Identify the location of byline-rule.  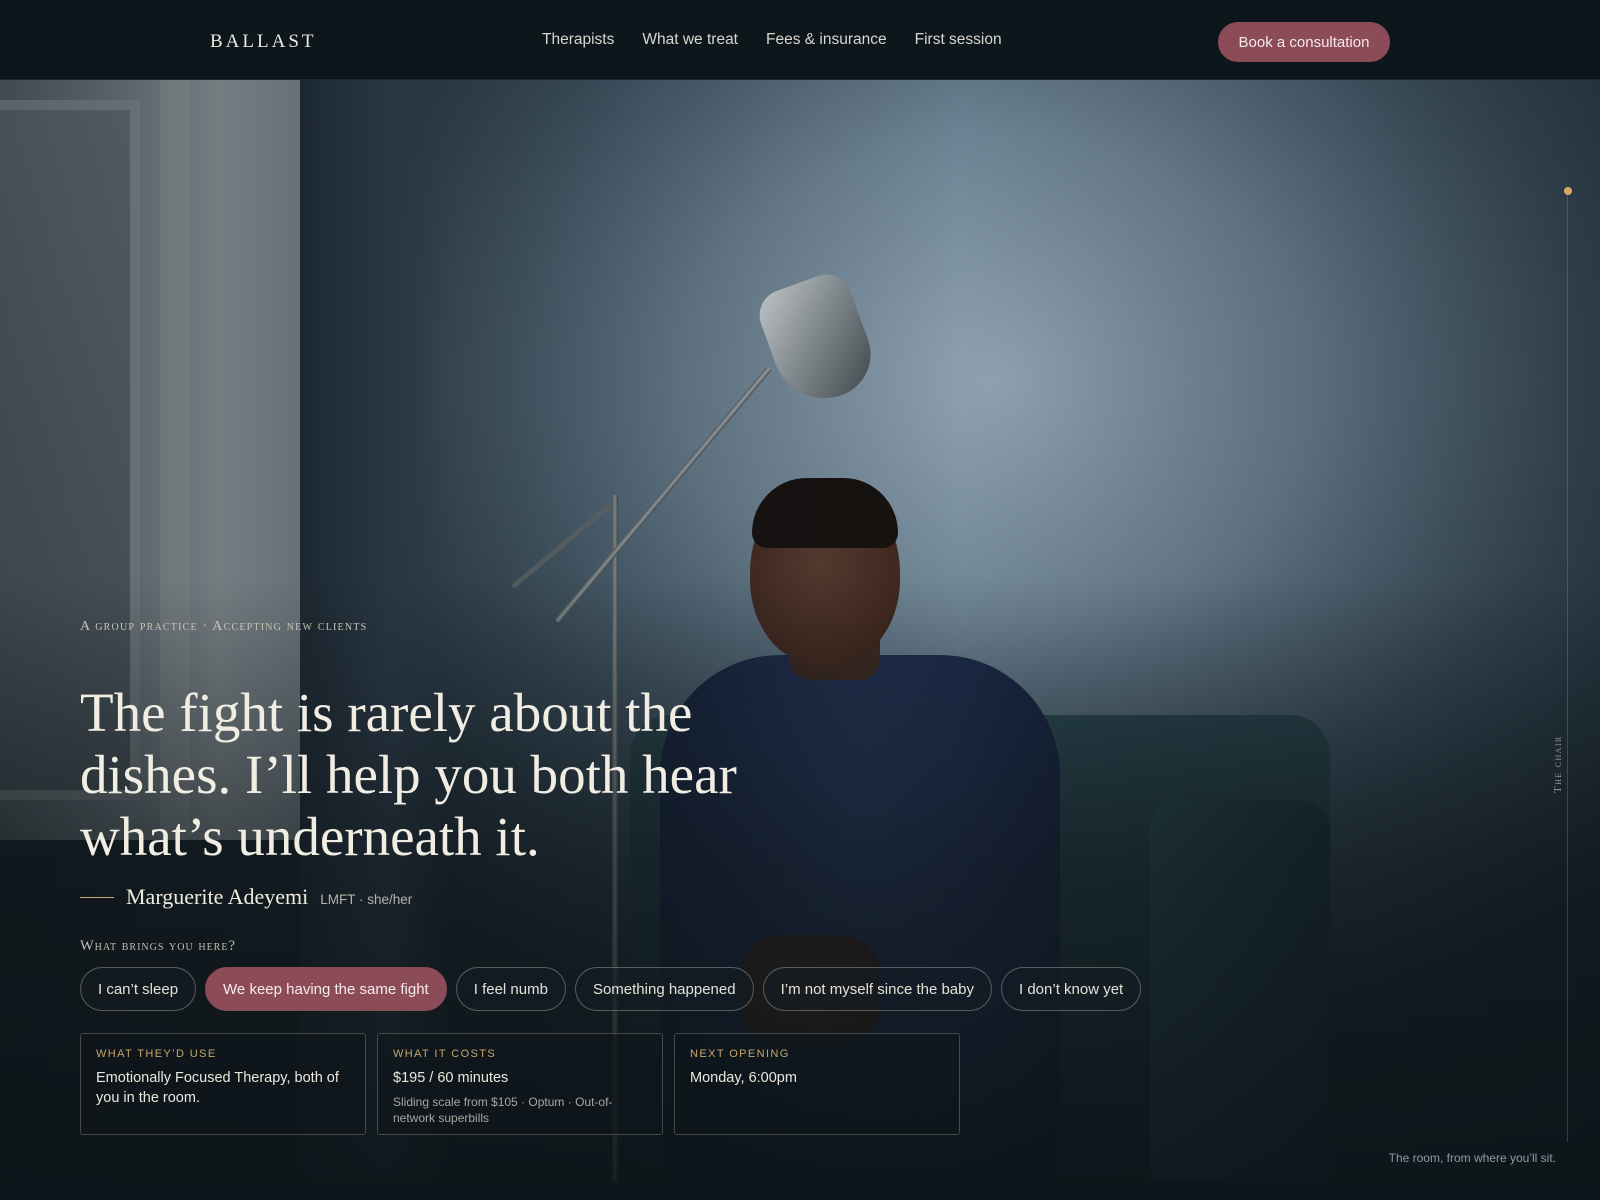
(97, 897).